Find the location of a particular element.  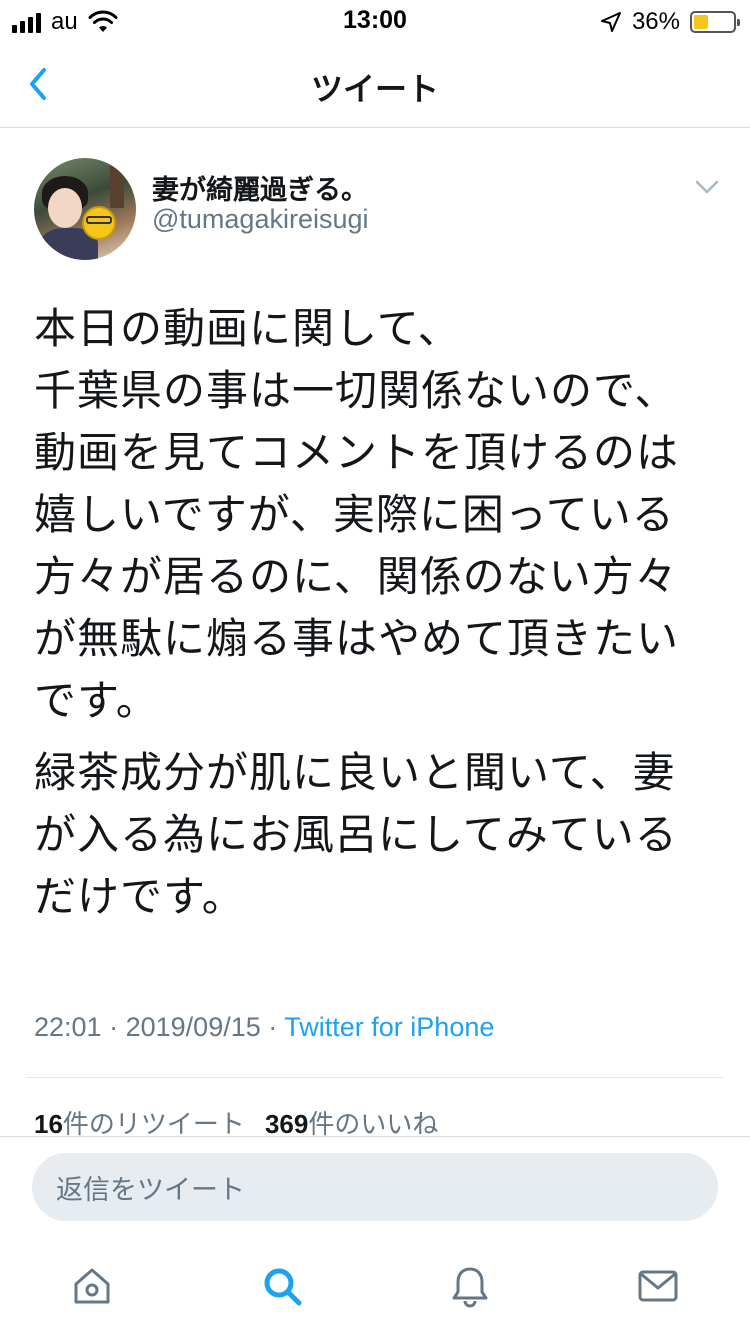

page-title: ツイート is located at coordinates (374, 89).